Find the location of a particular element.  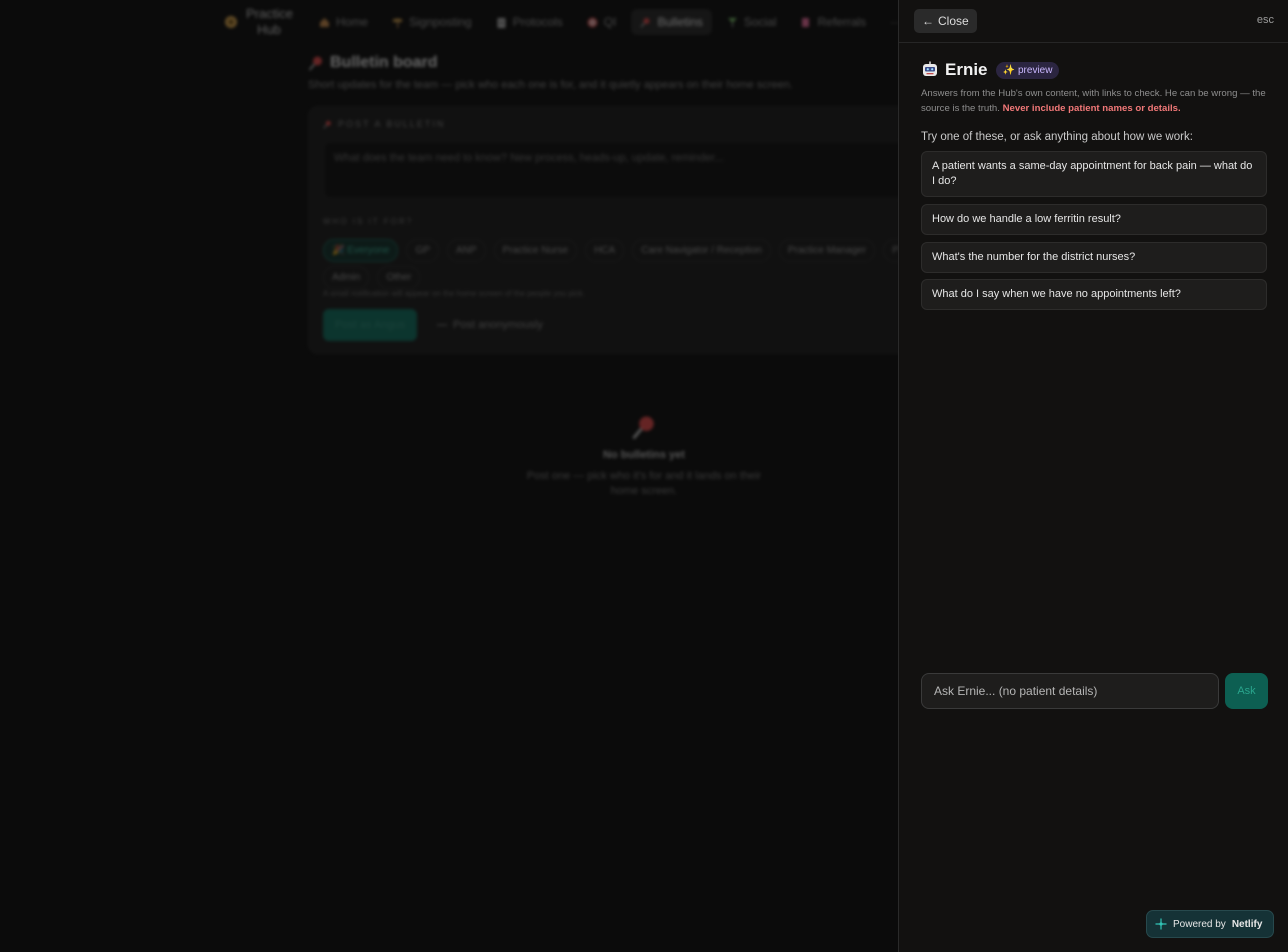

anonymous-toggle: Post anonymously is located at coordinates (490, 325).